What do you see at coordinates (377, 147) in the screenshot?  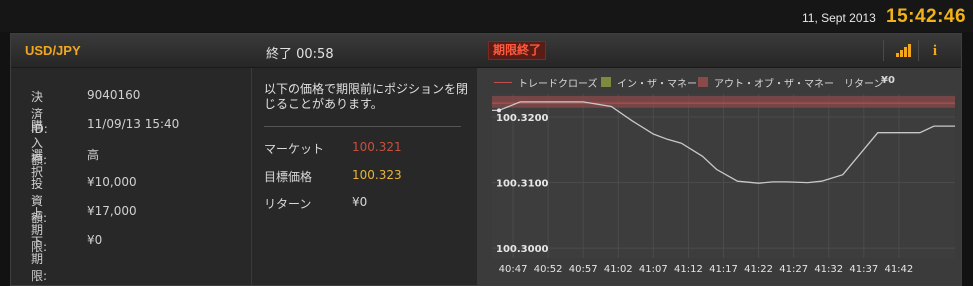 I see `market-price: 100.321` at bounding box center [377, 147].